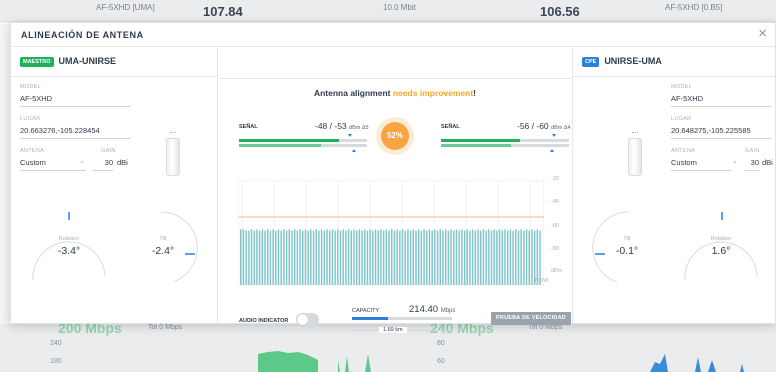 The width and height of the screenshot is (776, 372). What do you see at coordinates (531, 318) in the screenshot?
I see `speed-test-button: PRUEBA DE VELOCIDAD` at bounding box center [531, 318].